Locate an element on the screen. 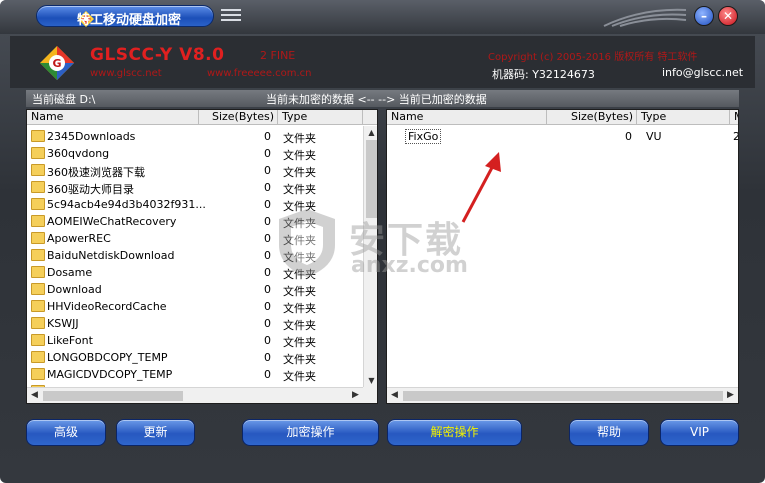  scroll-left-icon-right: ◀ is located at coordinates (394, 395).